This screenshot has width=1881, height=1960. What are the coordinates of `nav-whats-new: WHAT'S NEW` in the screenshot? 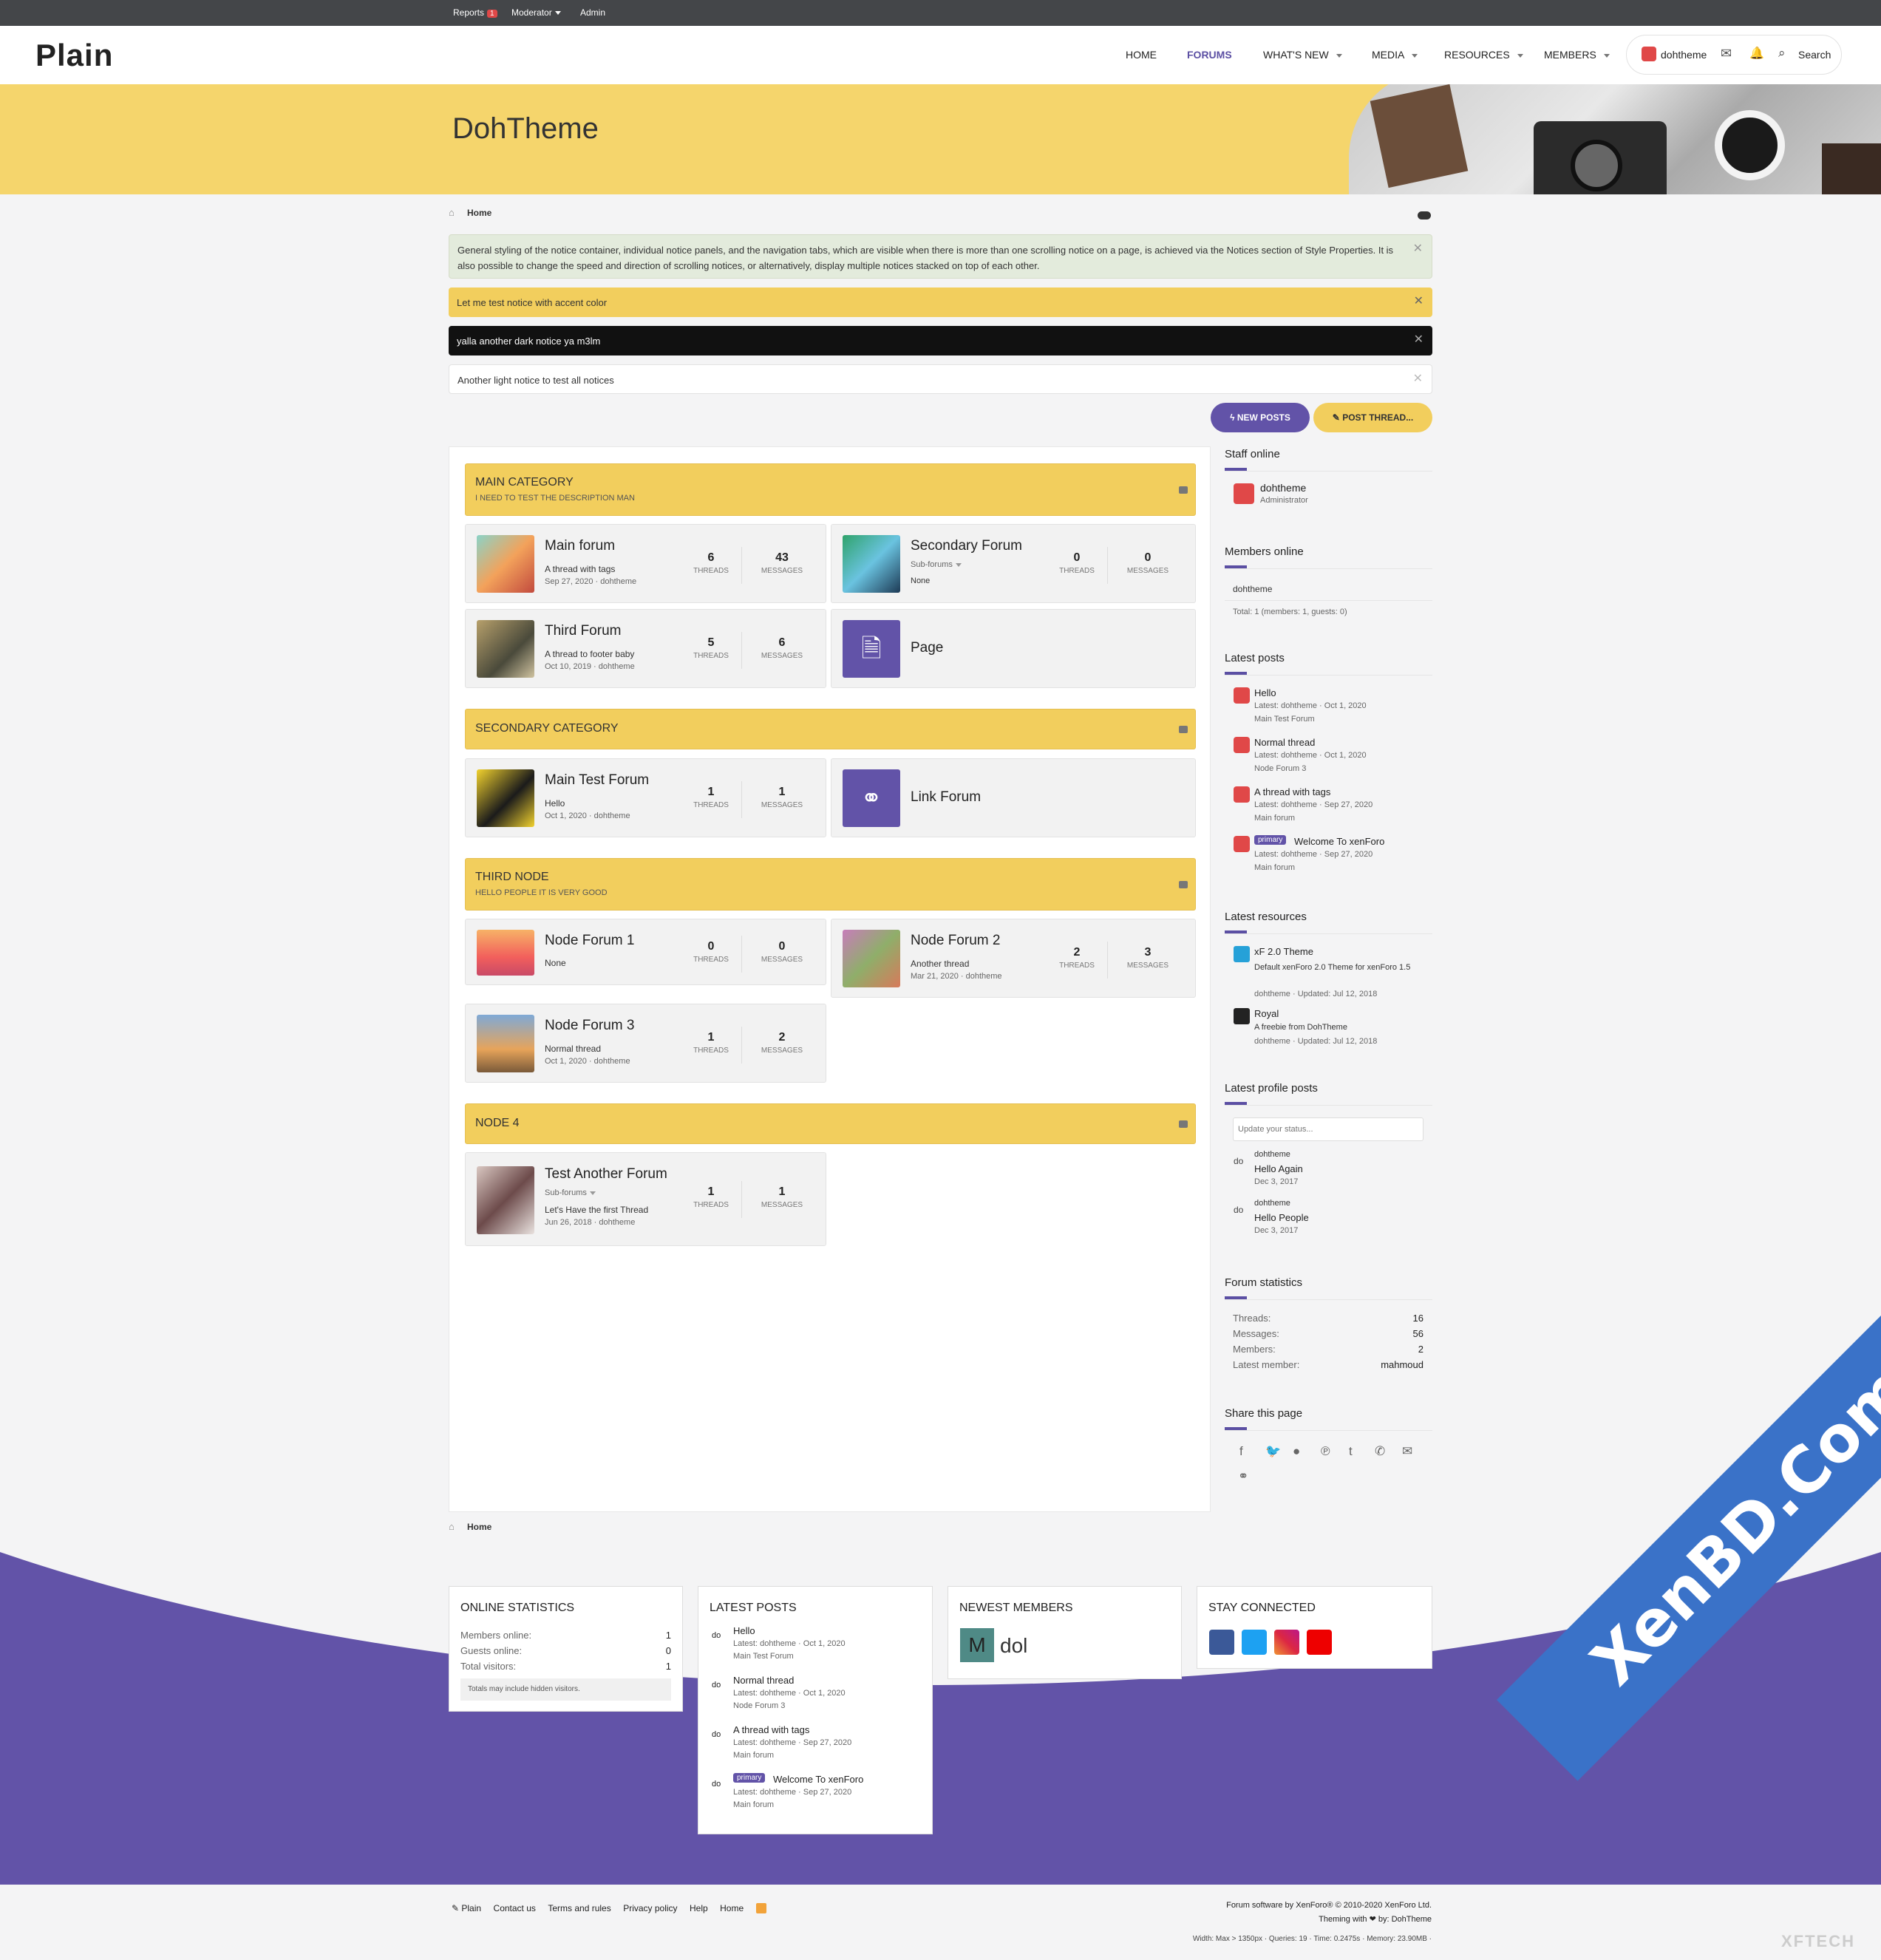 It's located at (1302, 55).